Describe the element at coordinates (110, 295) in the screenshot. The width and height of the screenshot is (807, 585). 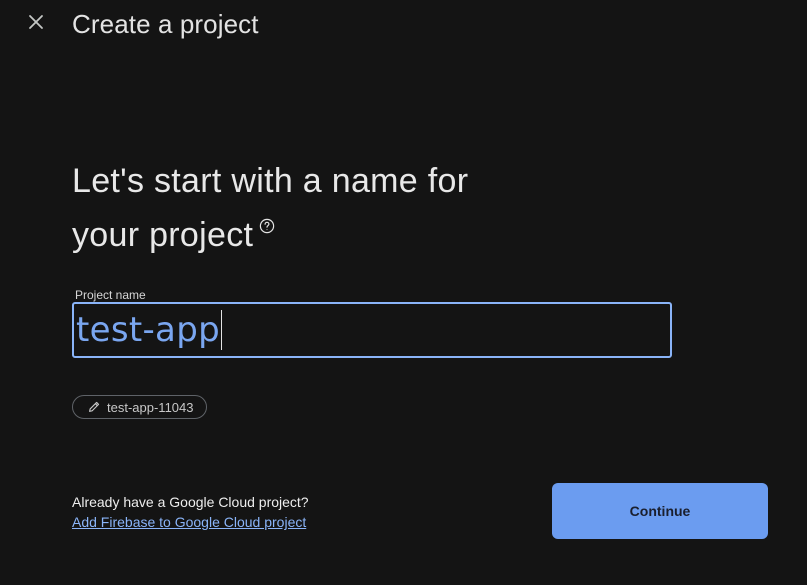
I see `project-name-label: Project name` at that location.